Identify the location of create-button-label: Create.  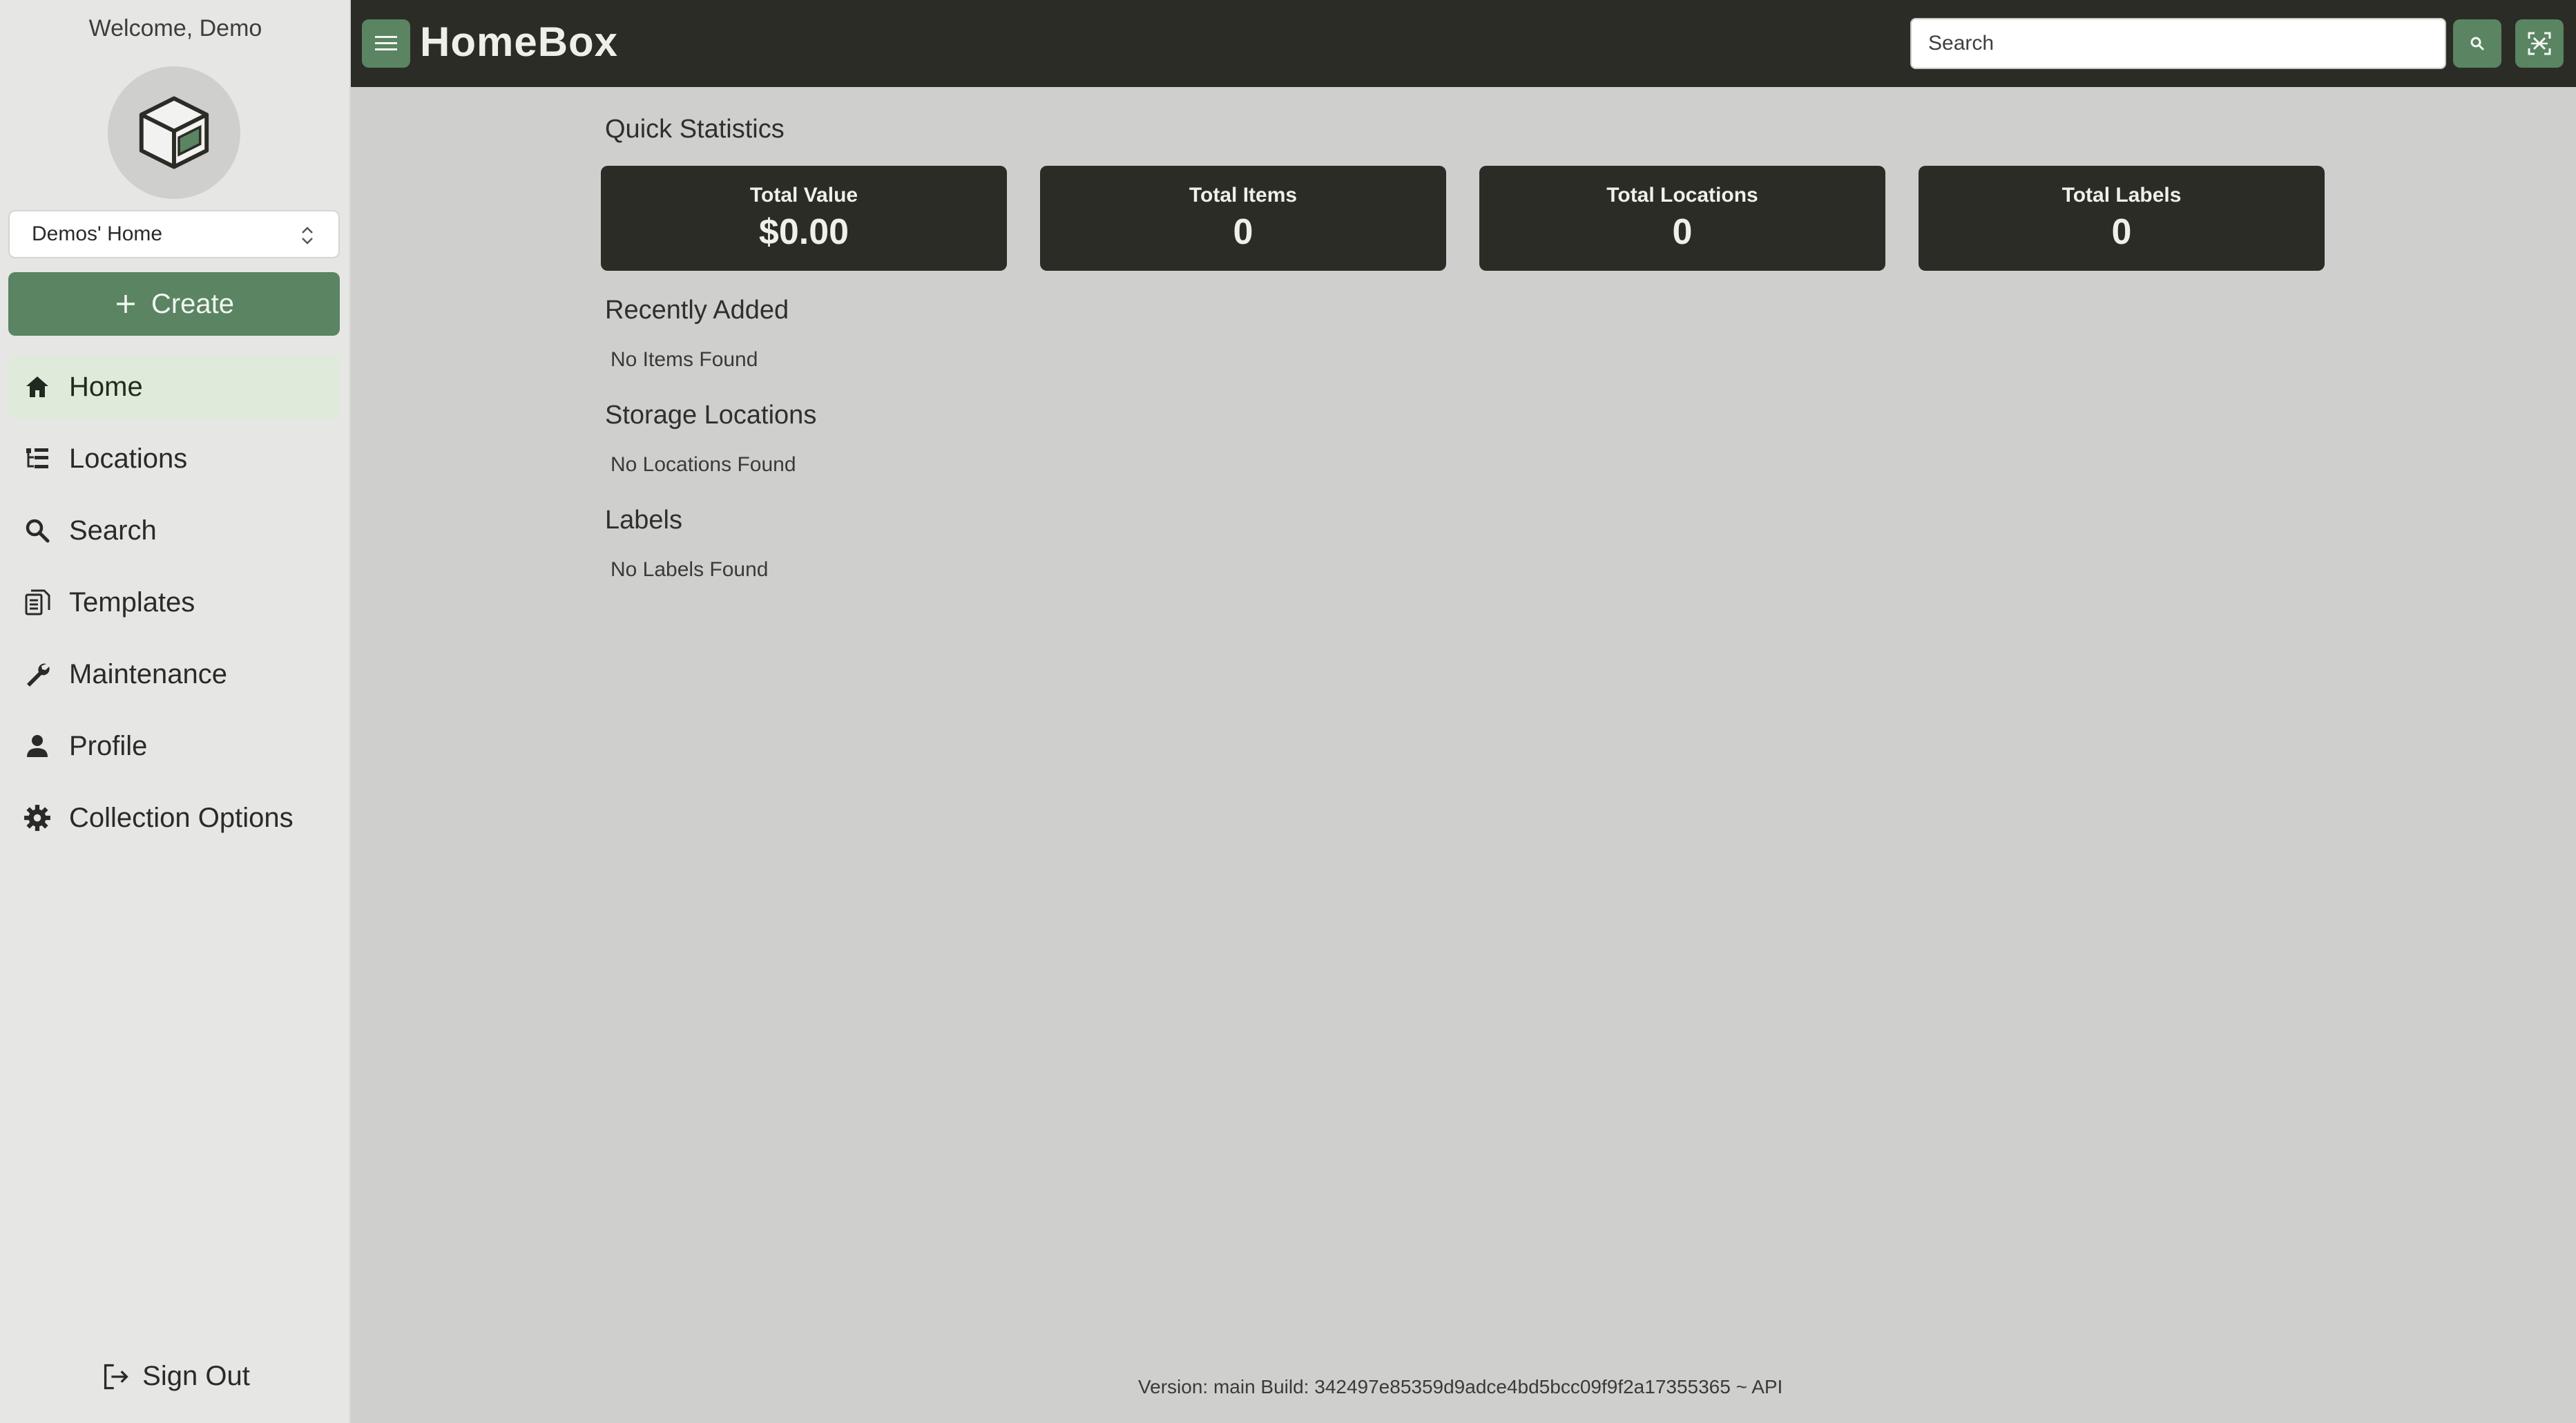
(193, 303).